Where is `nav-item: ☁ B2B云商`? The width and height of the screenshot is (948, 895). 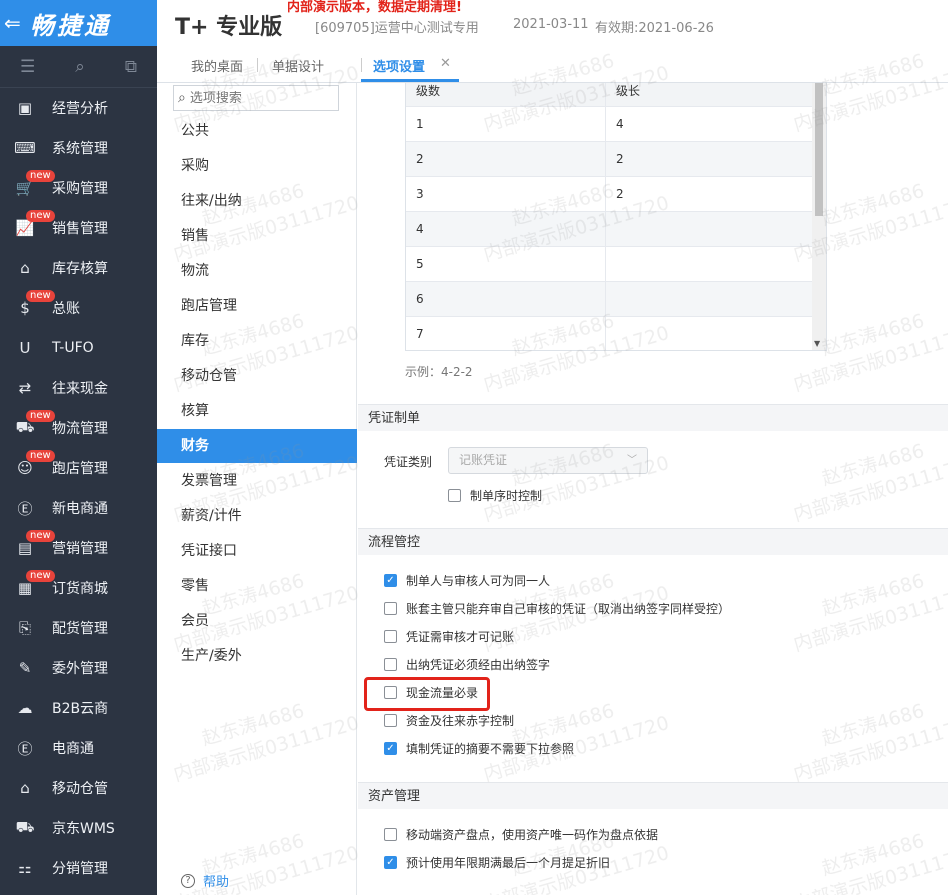 nav-item: ☁ B2B云商 is located at coordinates (78, 708).